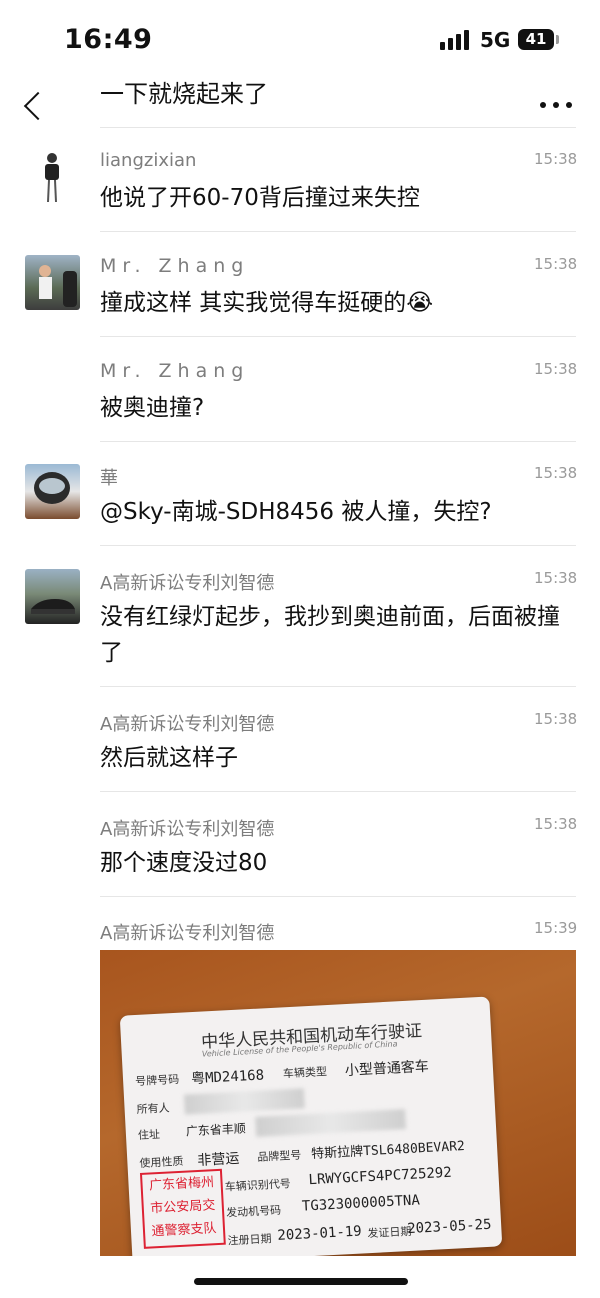  What do you see at coordinates (152, 408) in the screenshot?
I see `message-text: 被奥迪撞?` at bounding box center [152, 408].